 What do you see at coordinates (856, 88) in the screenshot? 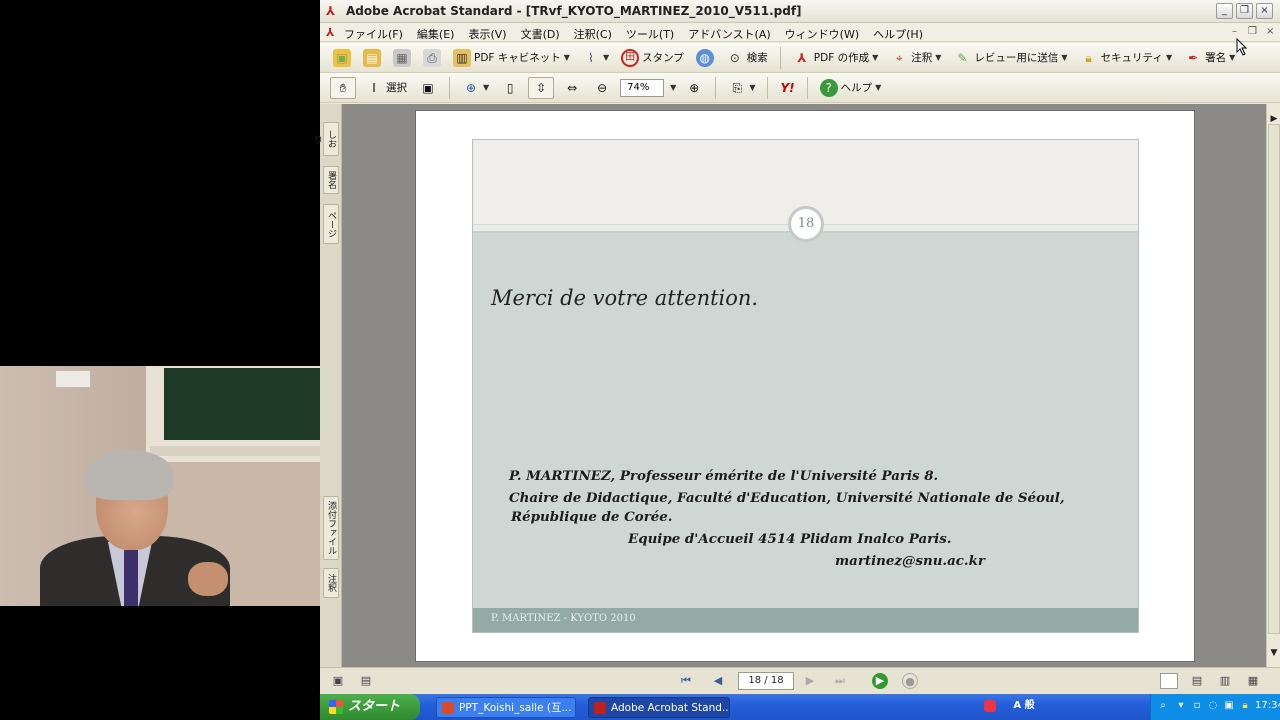
I see `help-label: ヘルプ` at bounding box center [856, 88].